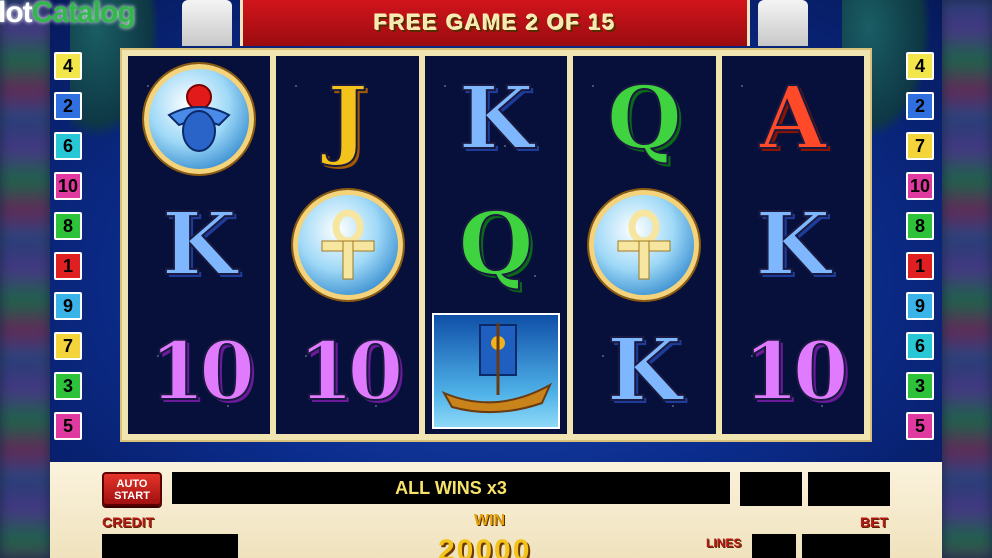 The width and height of the screenshot is (992, 558). I want to click on payline-left-badge: 8, so click(68, 226).